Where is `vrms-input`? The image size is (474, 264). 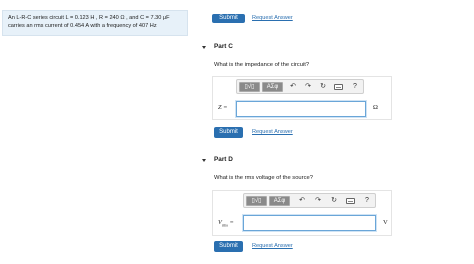 vrms-input is located at coordinates (309, 223).